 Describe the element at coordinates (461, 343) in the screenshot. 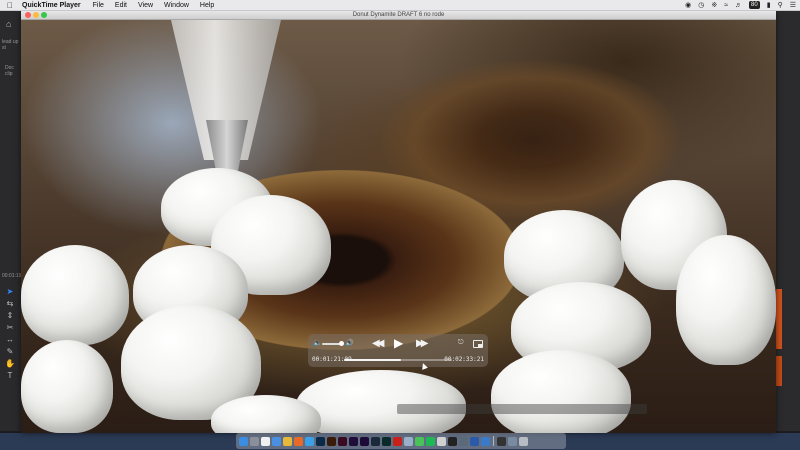

I see `share-icon: ⎋` at that location.